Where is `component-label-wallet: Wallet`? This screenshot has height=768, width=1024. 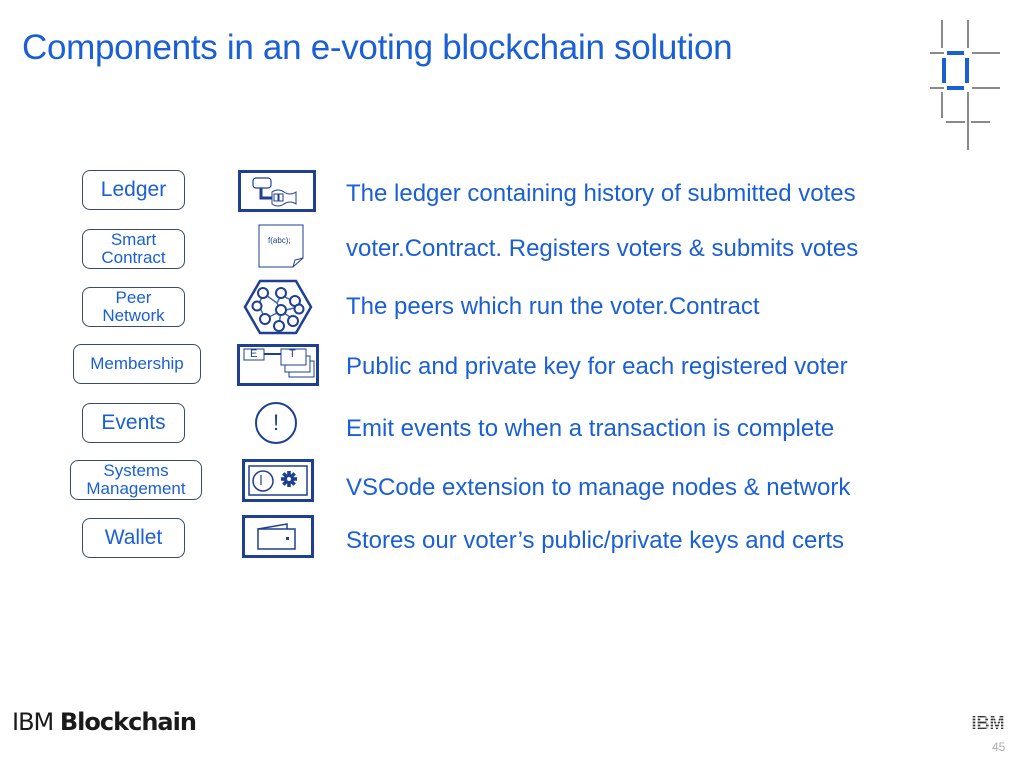 component-label-wallet: Wallet is located at coordinates (133, 538).